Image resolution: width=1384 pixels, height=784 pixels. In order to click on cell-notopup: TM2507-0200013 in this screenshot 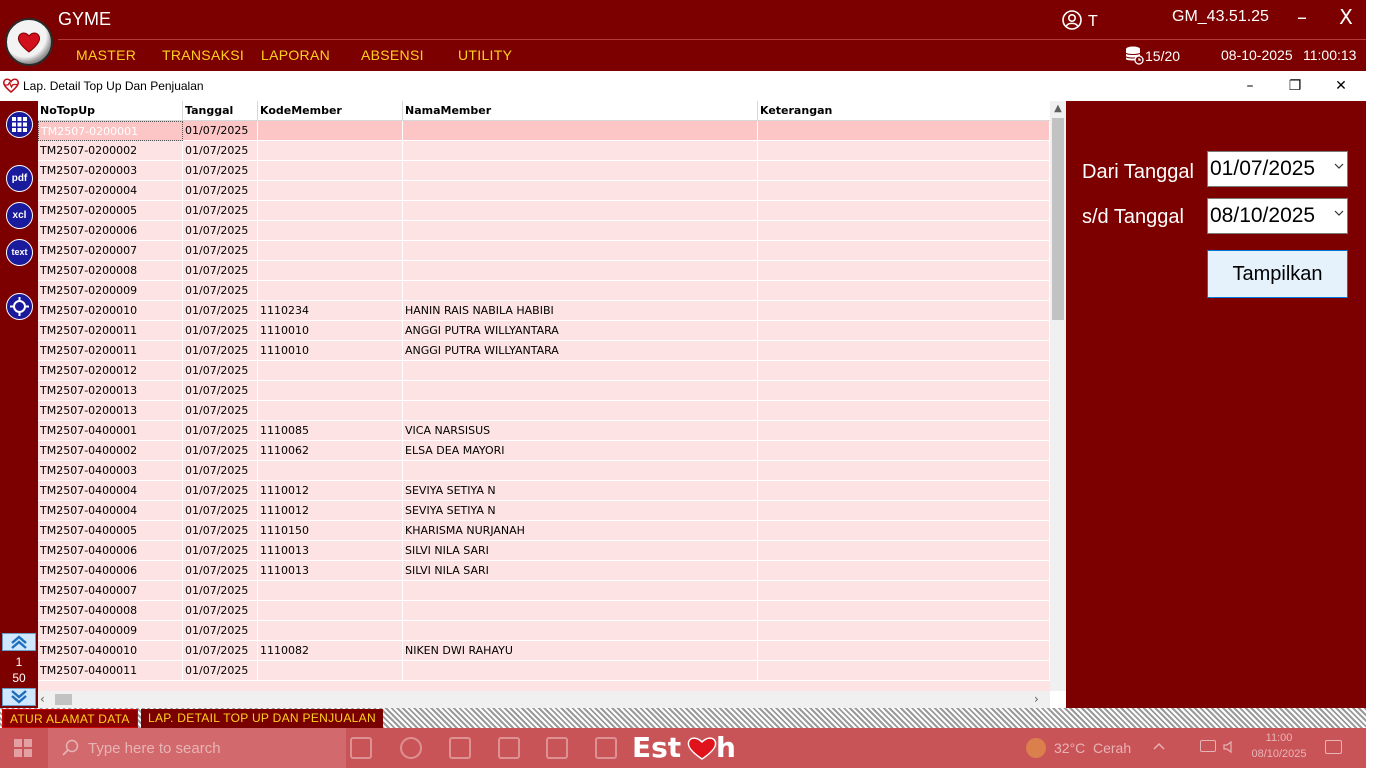, I will do `click(110, 391)`.